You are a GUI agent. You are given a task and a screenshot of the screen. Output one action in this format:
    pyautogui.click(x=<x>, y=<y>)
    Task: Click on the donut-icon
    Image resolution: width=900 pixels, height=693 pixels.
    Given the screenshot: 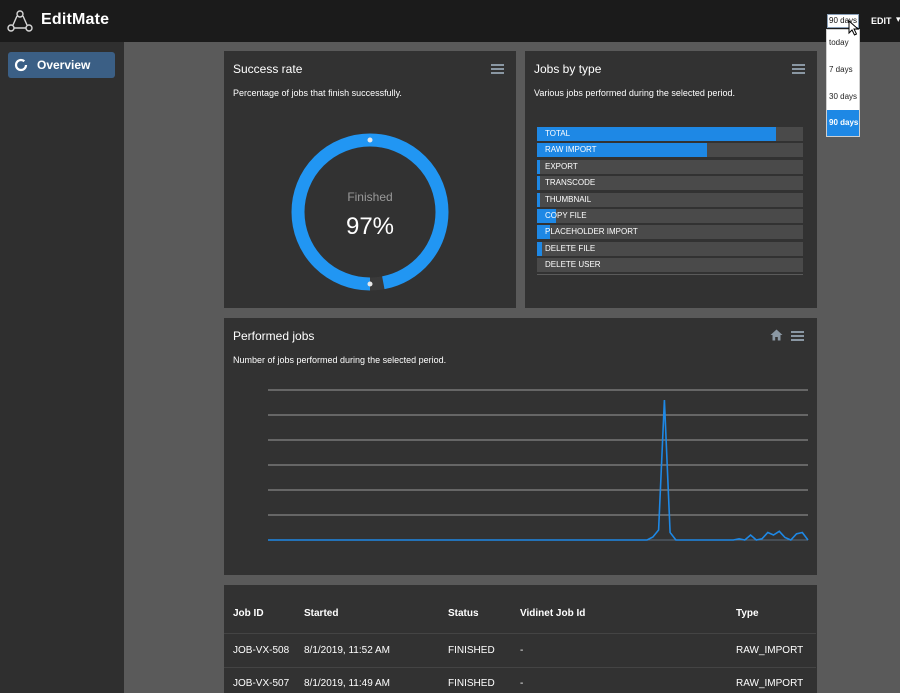 What is the action you would take?
    pyautogui.click(x=21, y=65)
    